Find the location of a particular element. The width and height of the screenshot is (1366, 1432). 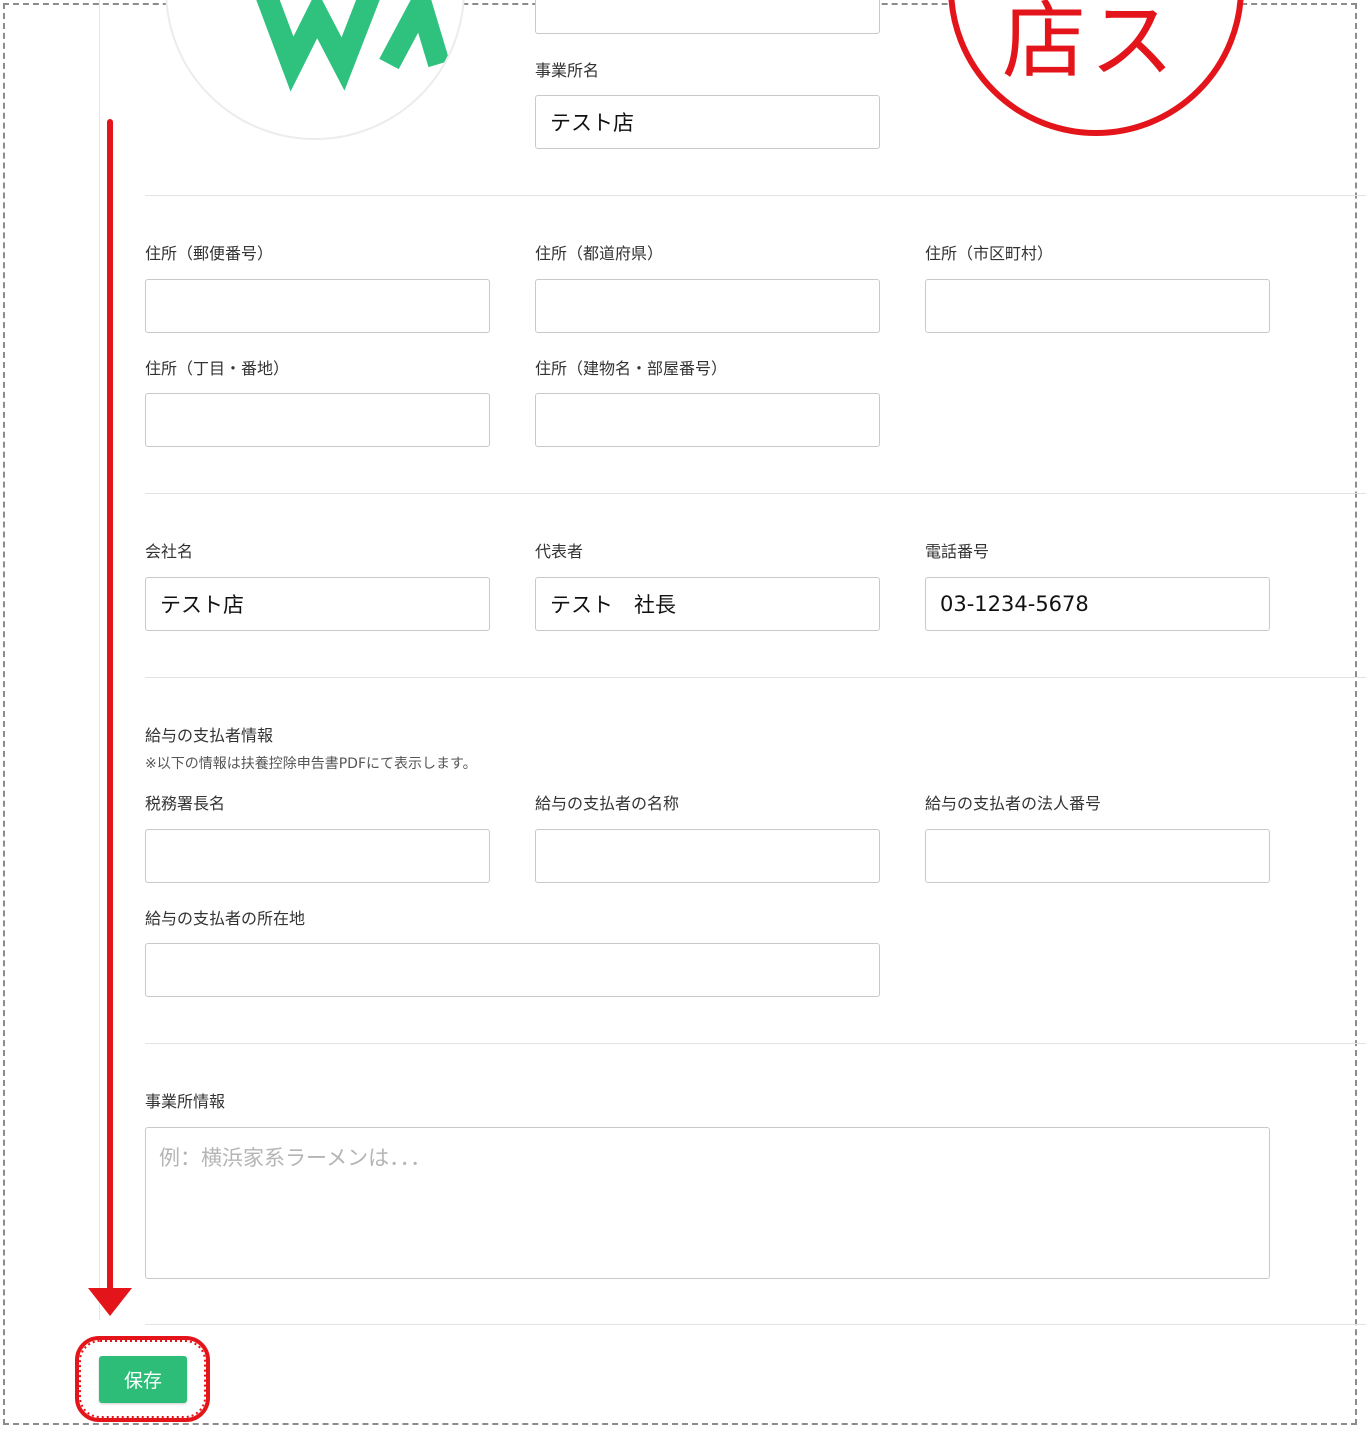

payer-note: ※以下の情報は扶養控除申告書PDFにて表示します。 is located at coordinates (311, 764).